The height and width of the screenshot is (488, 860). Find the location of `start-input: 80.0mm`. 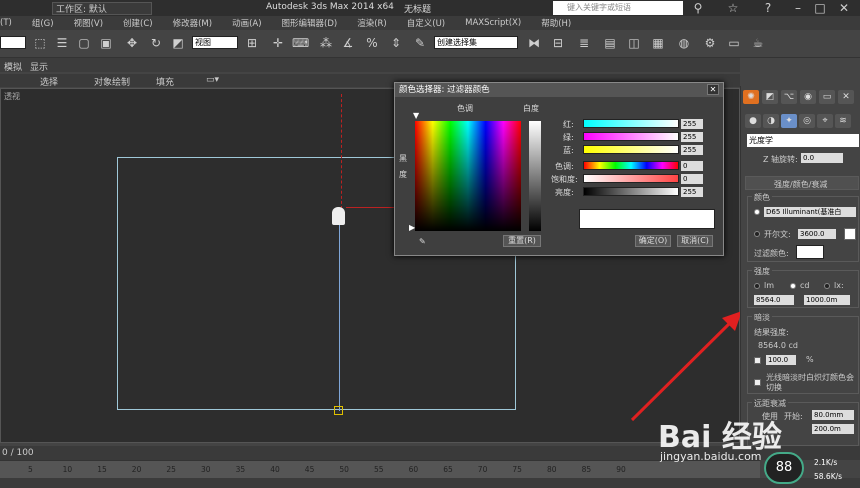

start-input: 80.0mm is located at coordinates (833, 415).